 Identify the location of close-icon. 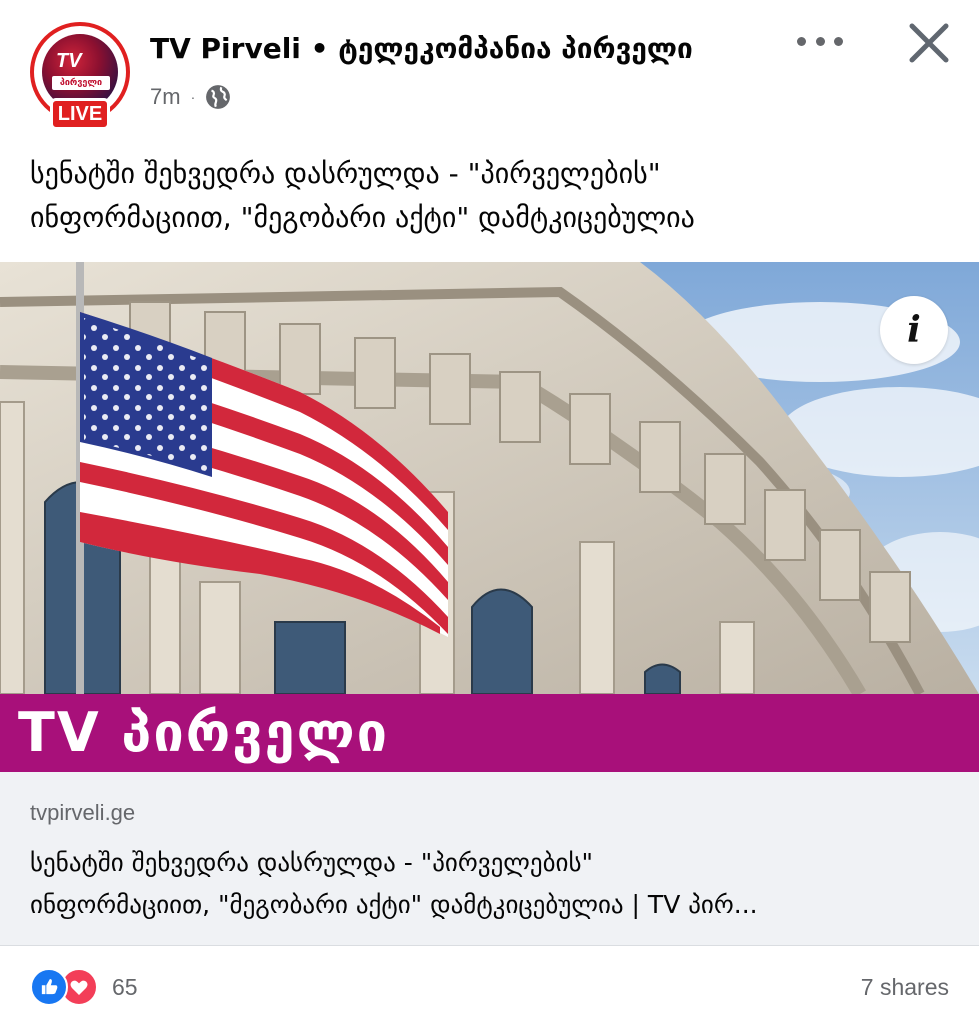
(929, 43).